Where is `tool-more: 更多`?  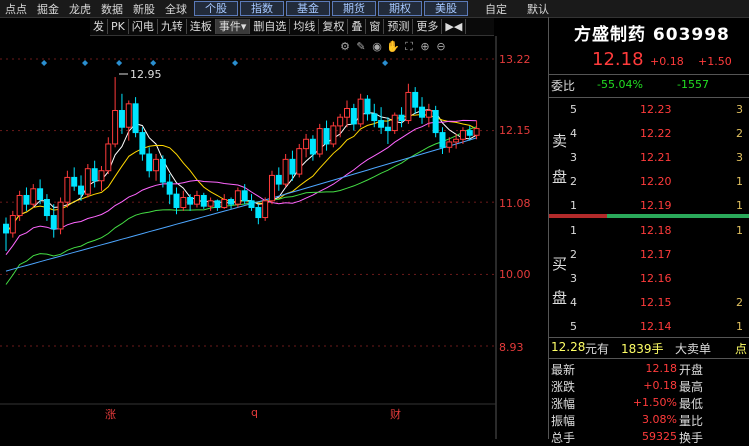
tool-more: 更多 is located at coordinates (428, 26).